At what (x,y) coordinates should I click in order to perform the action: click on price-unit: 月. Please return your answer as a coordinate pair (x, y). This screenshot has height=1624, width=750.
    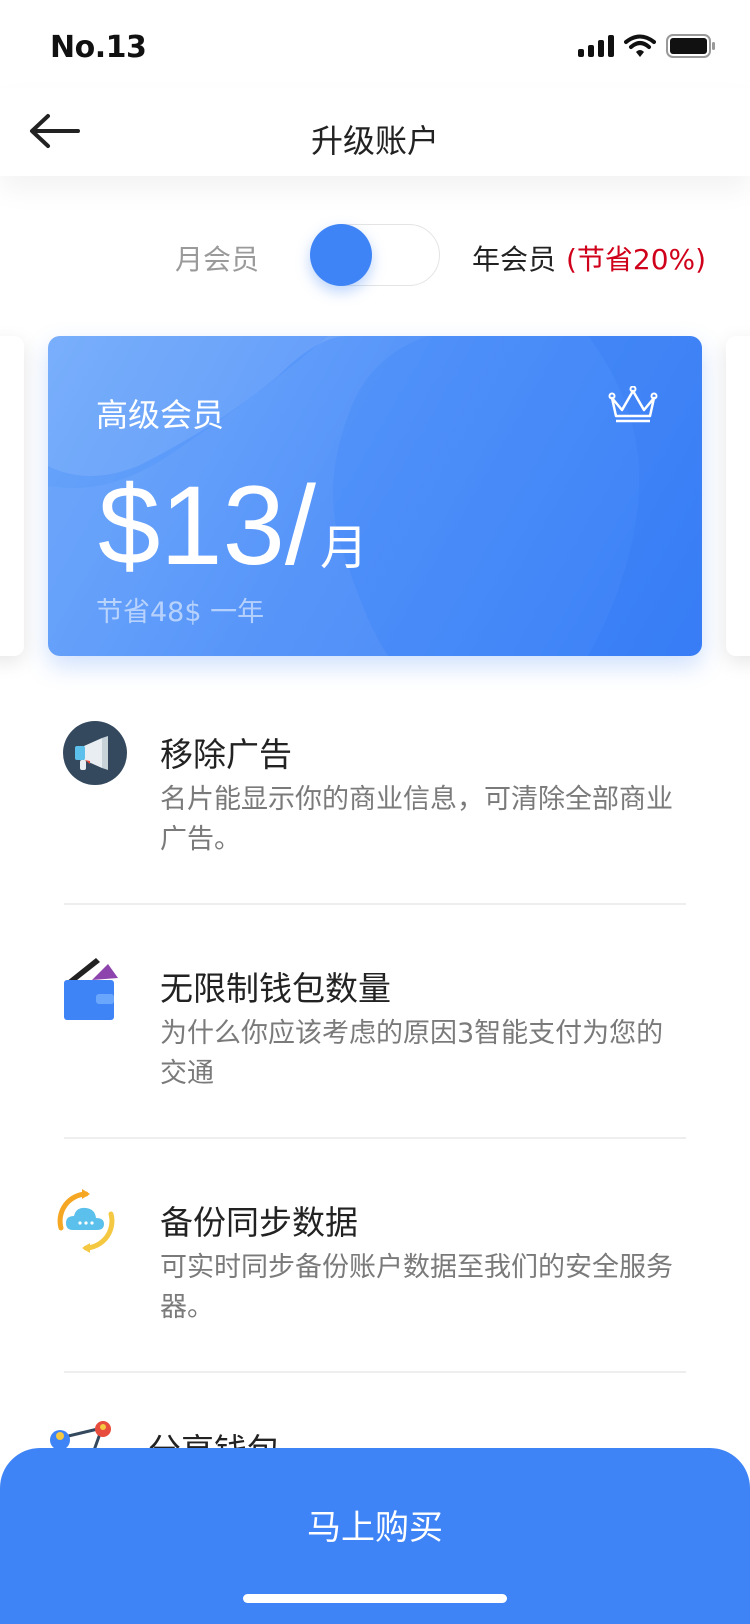
    Looking at the image, I should click on (343, 548).